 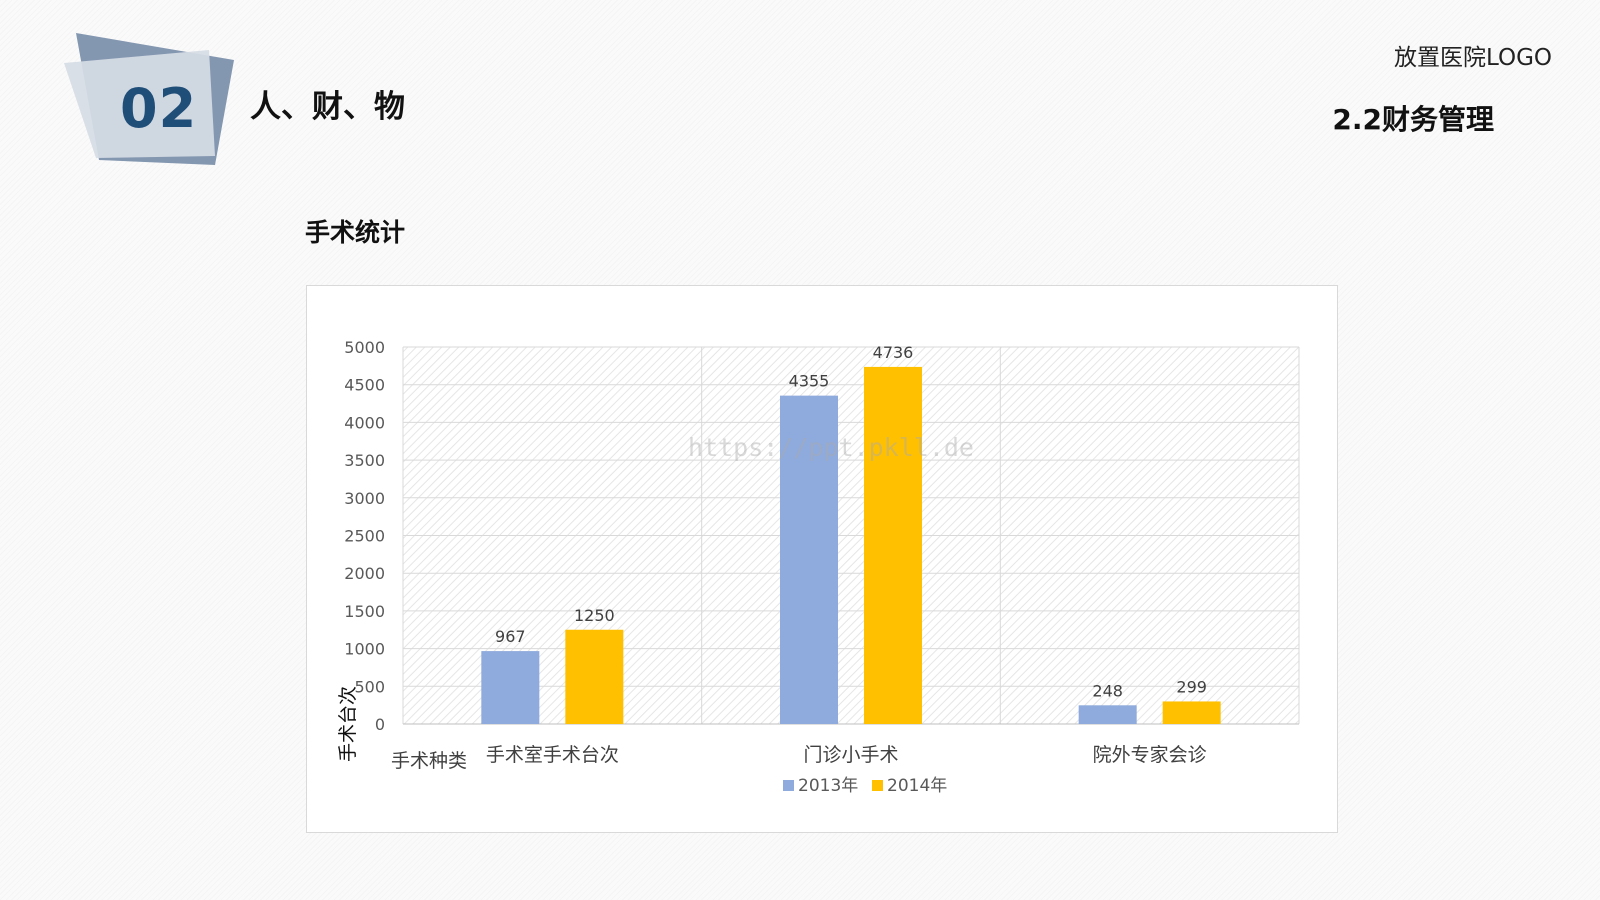 What do you see at coordinates (594, 615) in the screenshot?
I see `data-label: 1250` at bounding box center [594, 615].